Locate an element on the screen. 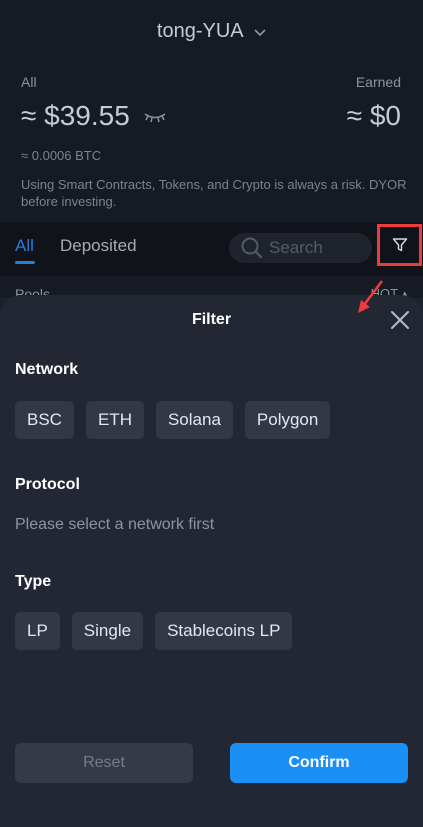 This screenshot has height=827, width=423. protocol-title: Protocol is located at coordinates (47, 484).